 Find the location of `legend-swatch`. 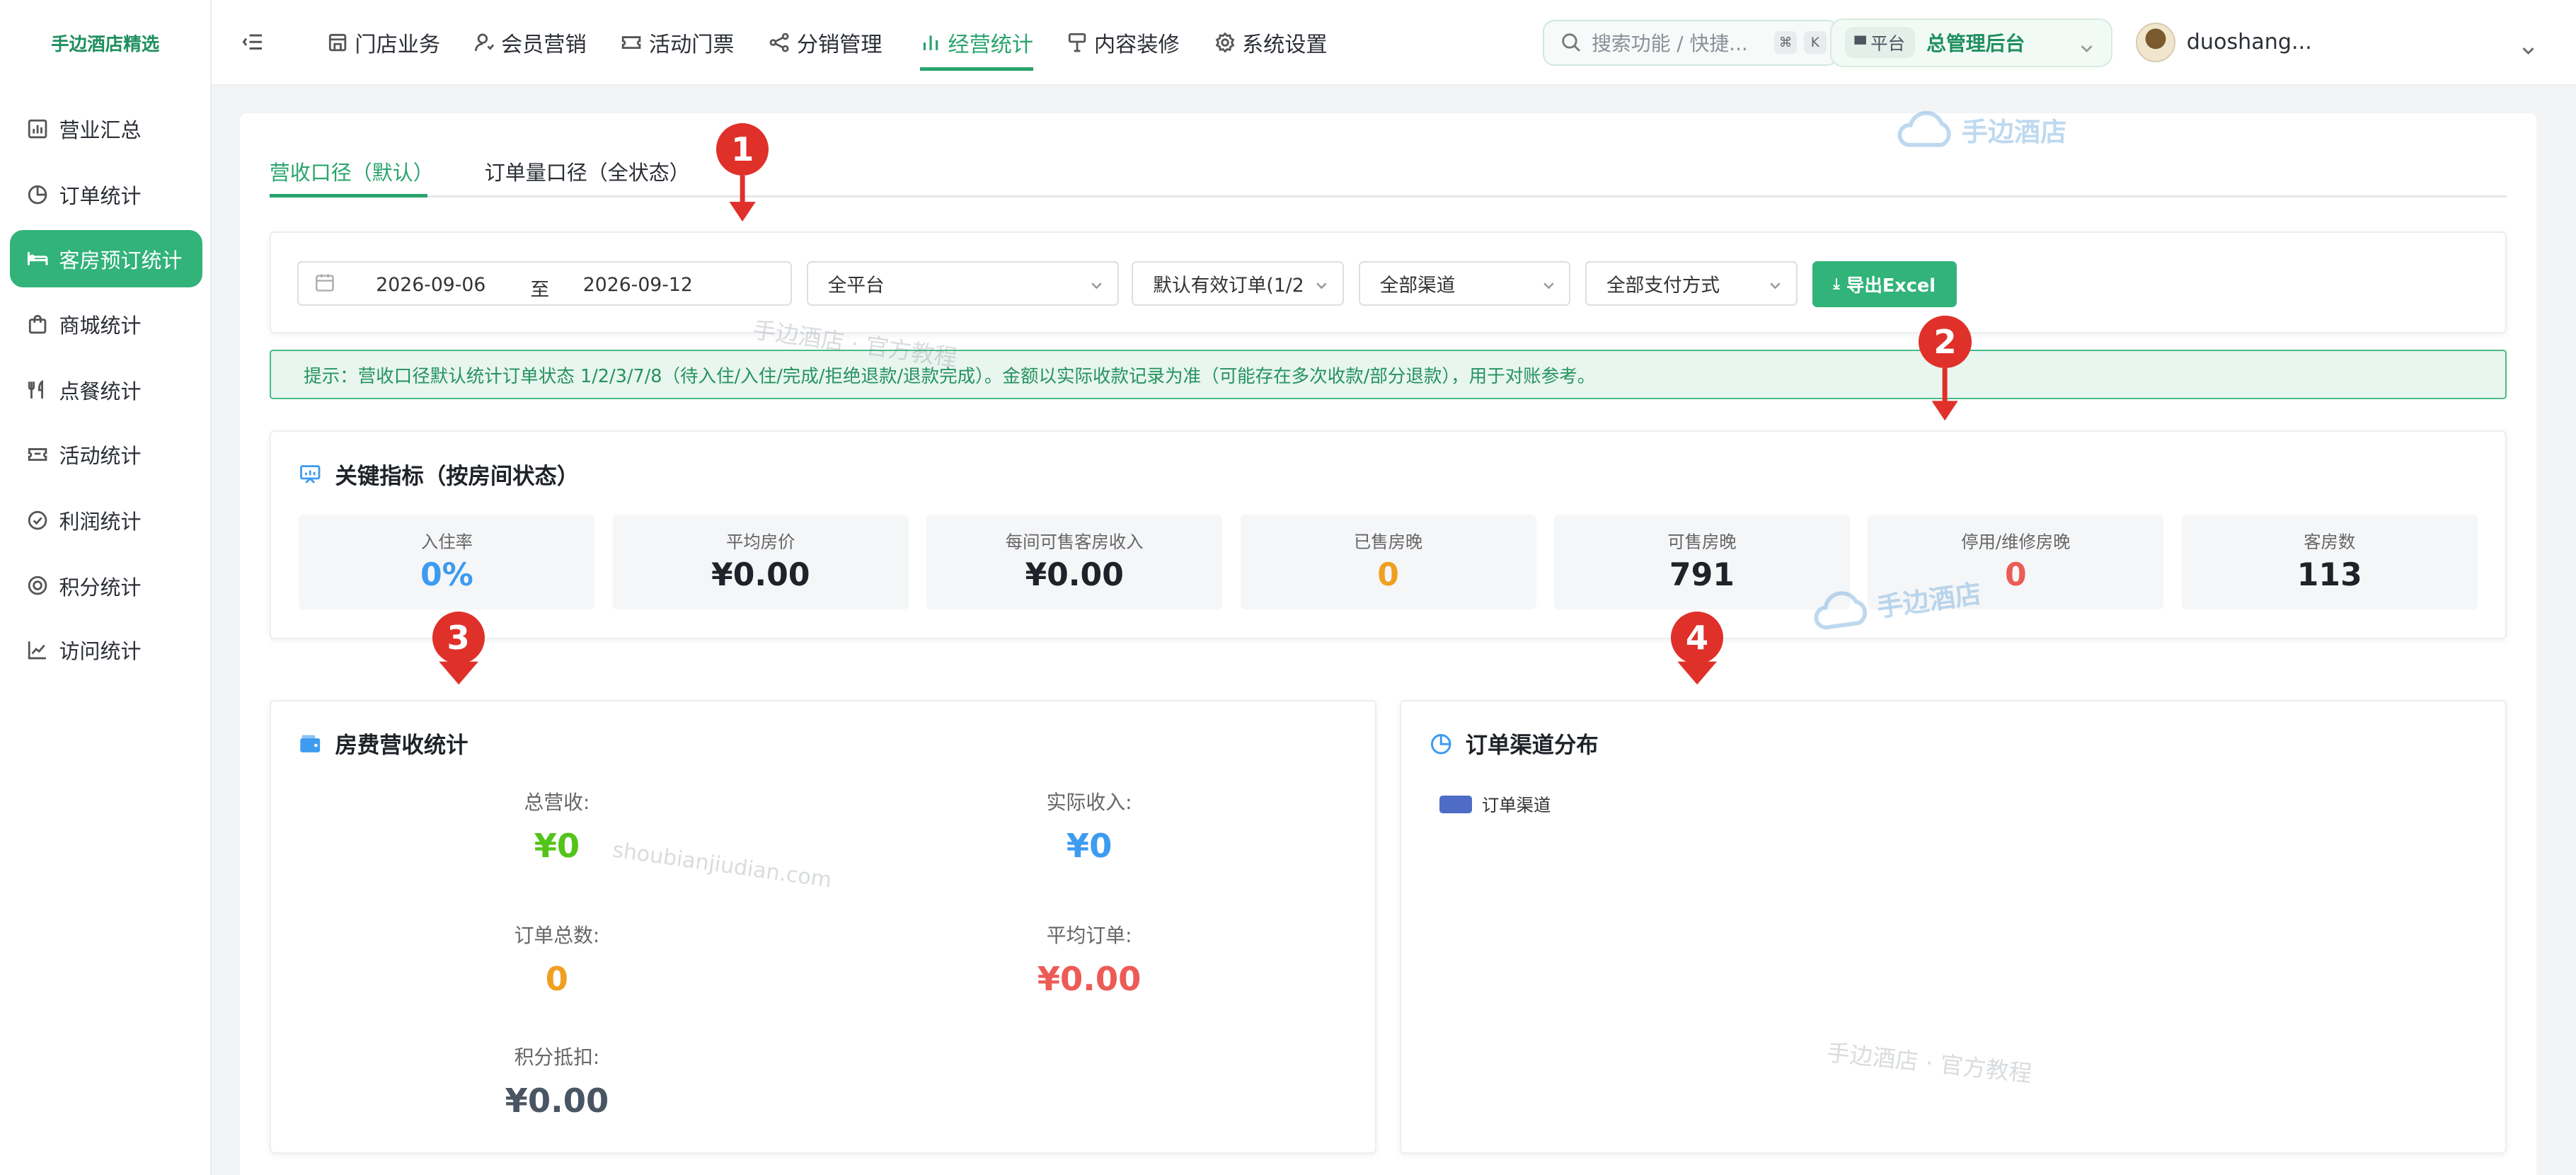

legend-swatch is located at coordinates (1455, 804).